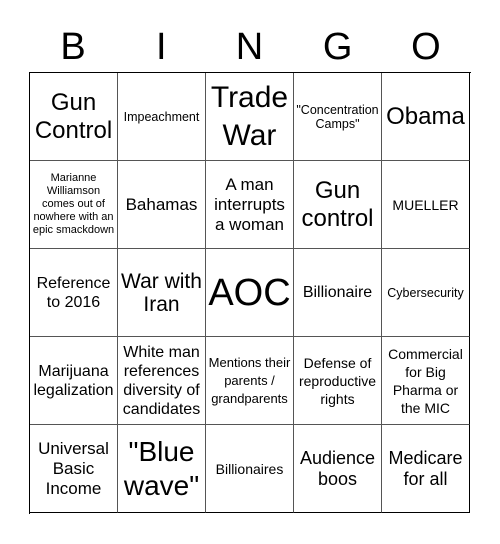  I want to click on bingo-cell: Bahamas, so click(162, 205).